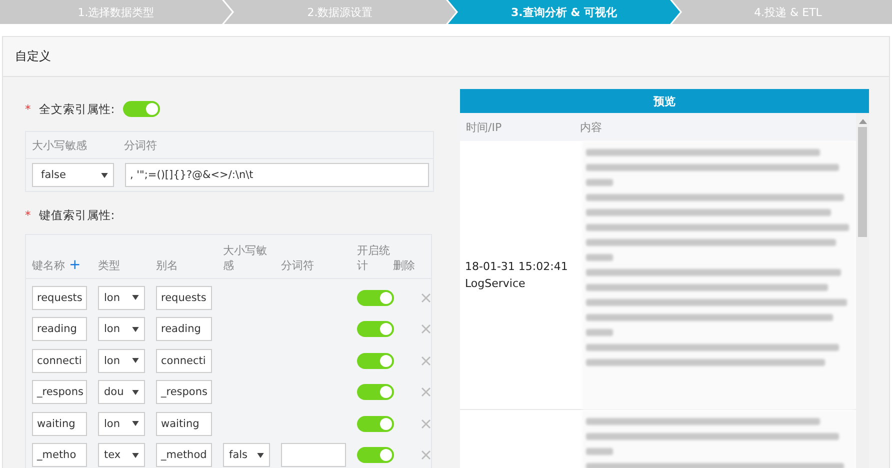 The image size is (892, 468). I want to click on alias-field: reading, so click(184, 329).